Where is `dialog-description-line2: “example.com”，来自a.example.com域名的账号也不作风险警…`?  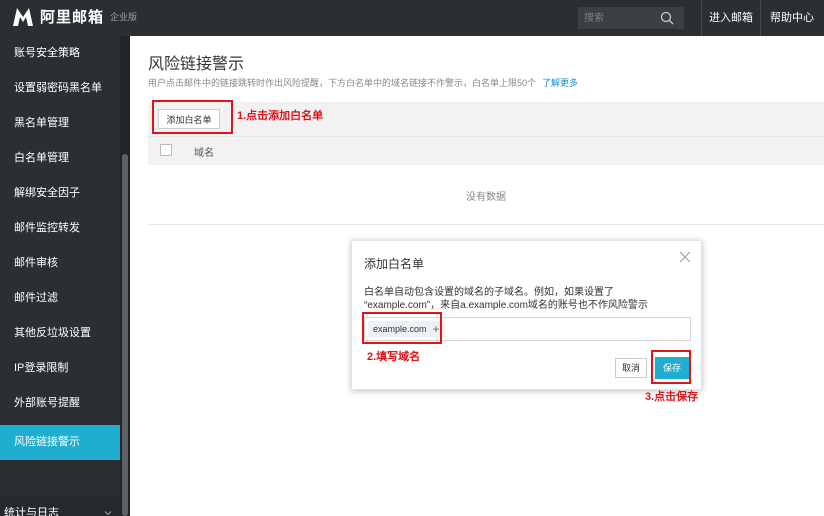
dialog-description-line2: “example.com”，来自a.example.com域名的账号也不作风险警… is located at coordinates (506, 305).